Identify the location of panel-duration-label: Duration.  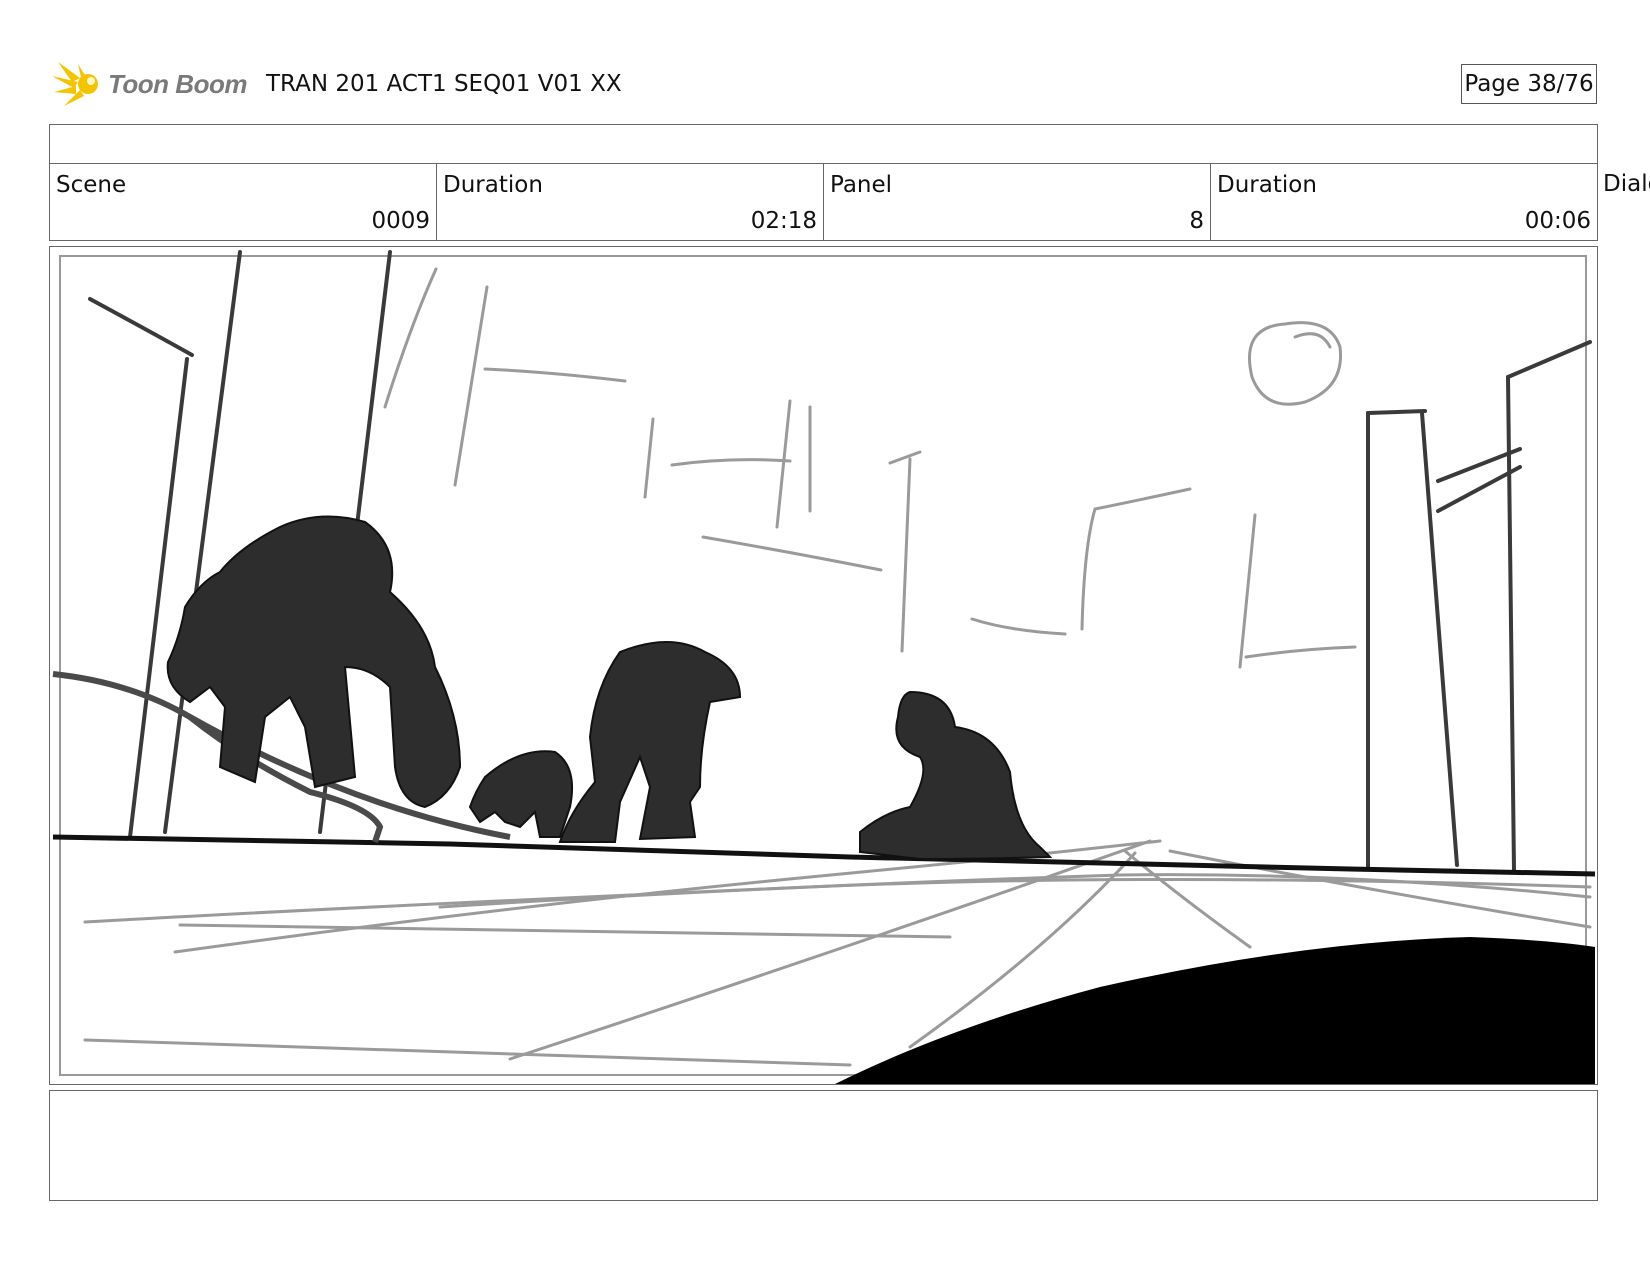
(1267, 185).